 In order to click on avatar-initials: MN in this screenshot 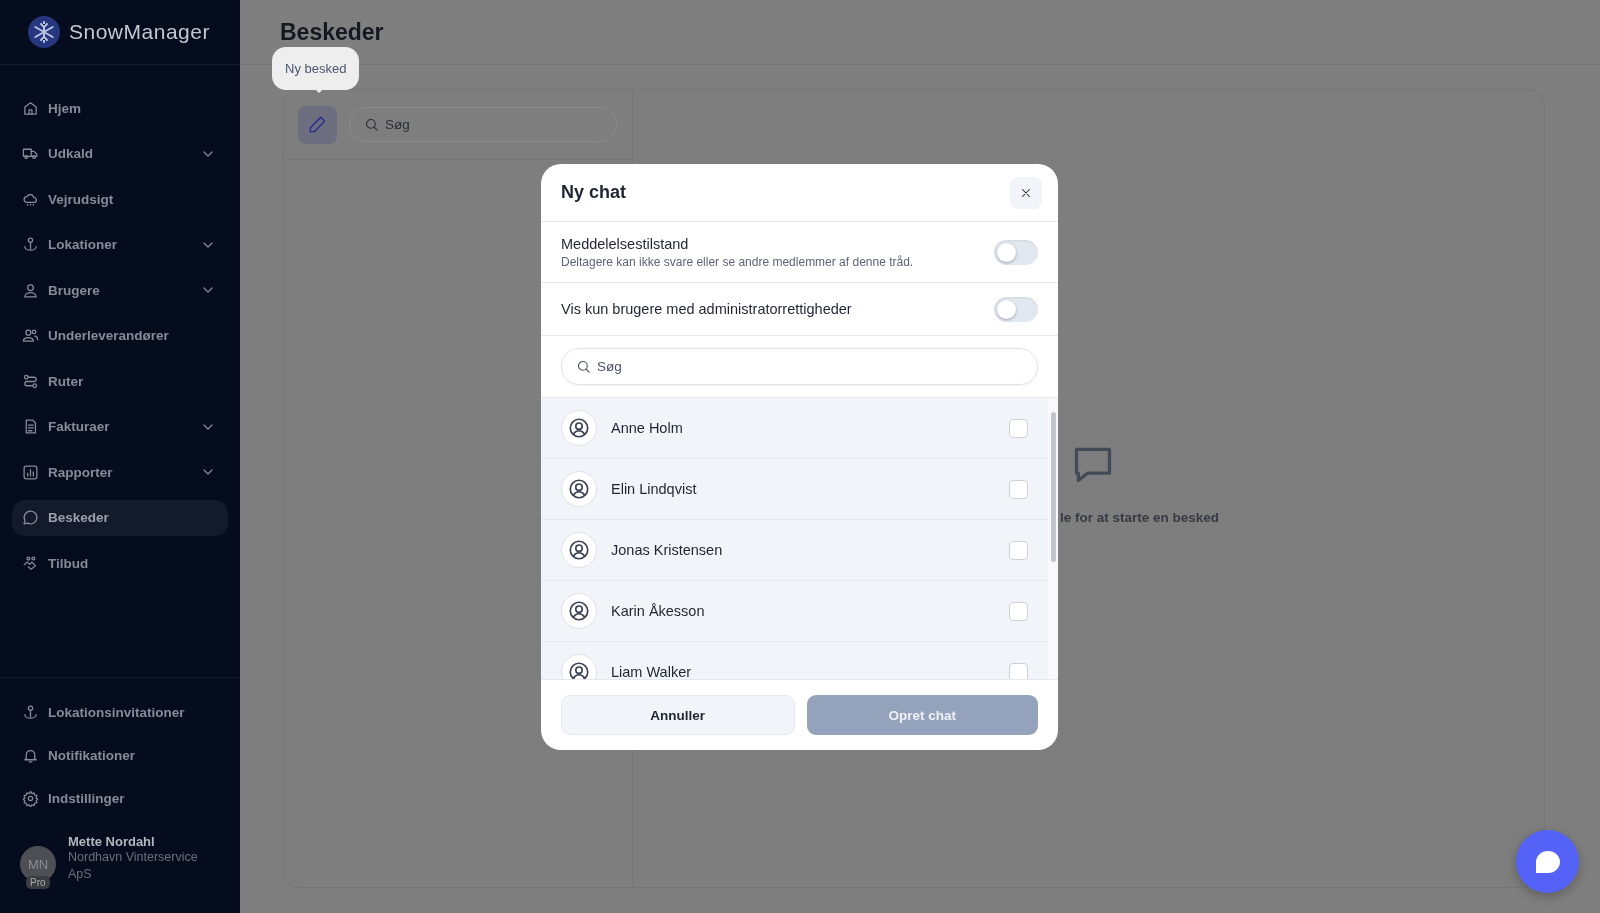, I will do `click(38, 864)`.